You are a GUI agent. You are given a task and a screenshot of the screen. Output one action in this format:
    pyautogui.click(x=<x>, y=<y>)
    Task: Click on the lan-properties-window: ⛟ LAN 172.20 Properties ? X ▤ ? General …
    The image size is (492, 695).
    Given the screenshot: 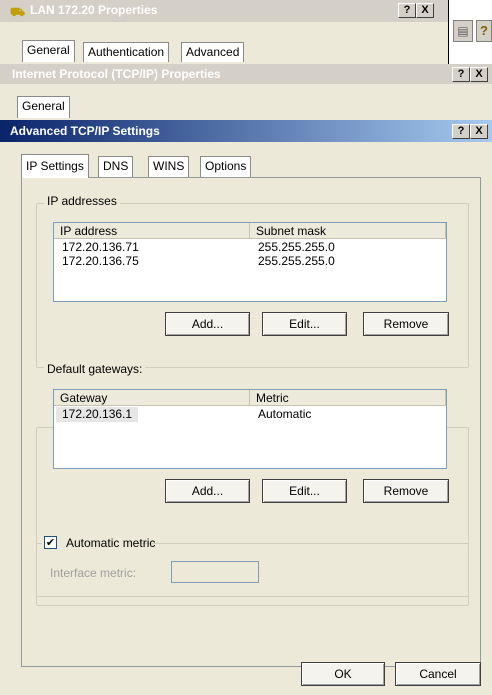 What is the action you would take?
    pyautogui.click(x=246, y=32)
    